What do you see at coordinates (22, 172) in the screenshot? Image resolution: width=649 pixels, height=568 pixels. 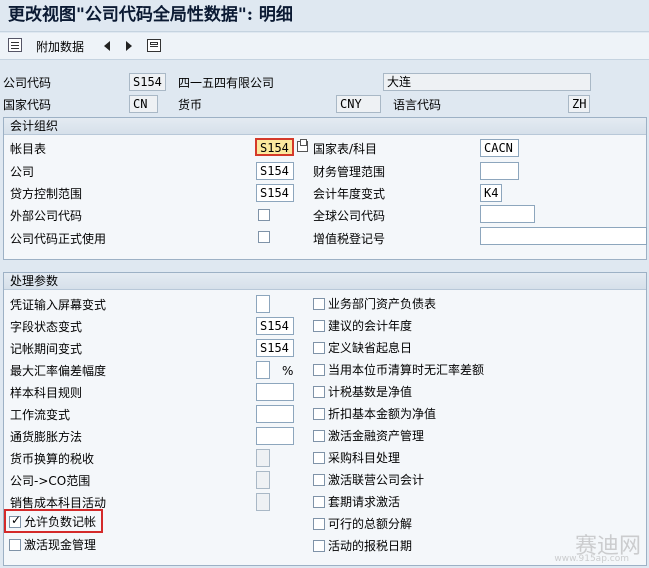 I see `company-label: 公司` at bounding box center [22, 172].